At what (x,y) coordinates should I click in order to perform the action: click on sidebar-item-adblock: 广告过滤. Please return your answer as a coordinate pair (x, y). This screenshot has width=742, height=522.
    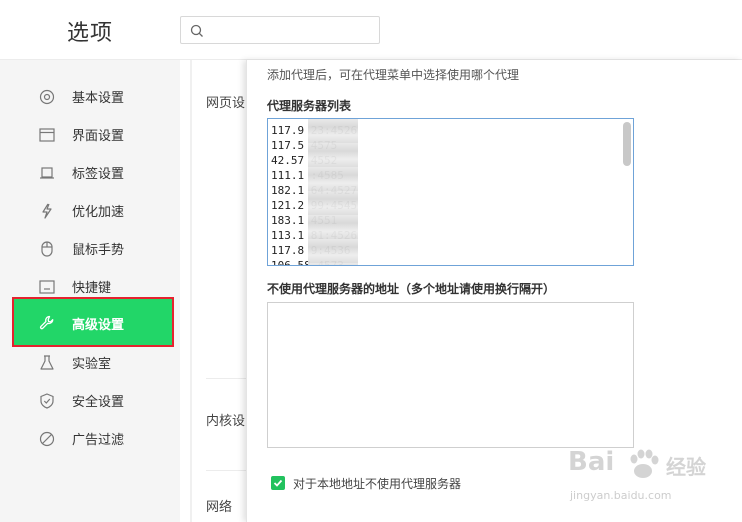
    Looking at the image, I should click on (93, 438).